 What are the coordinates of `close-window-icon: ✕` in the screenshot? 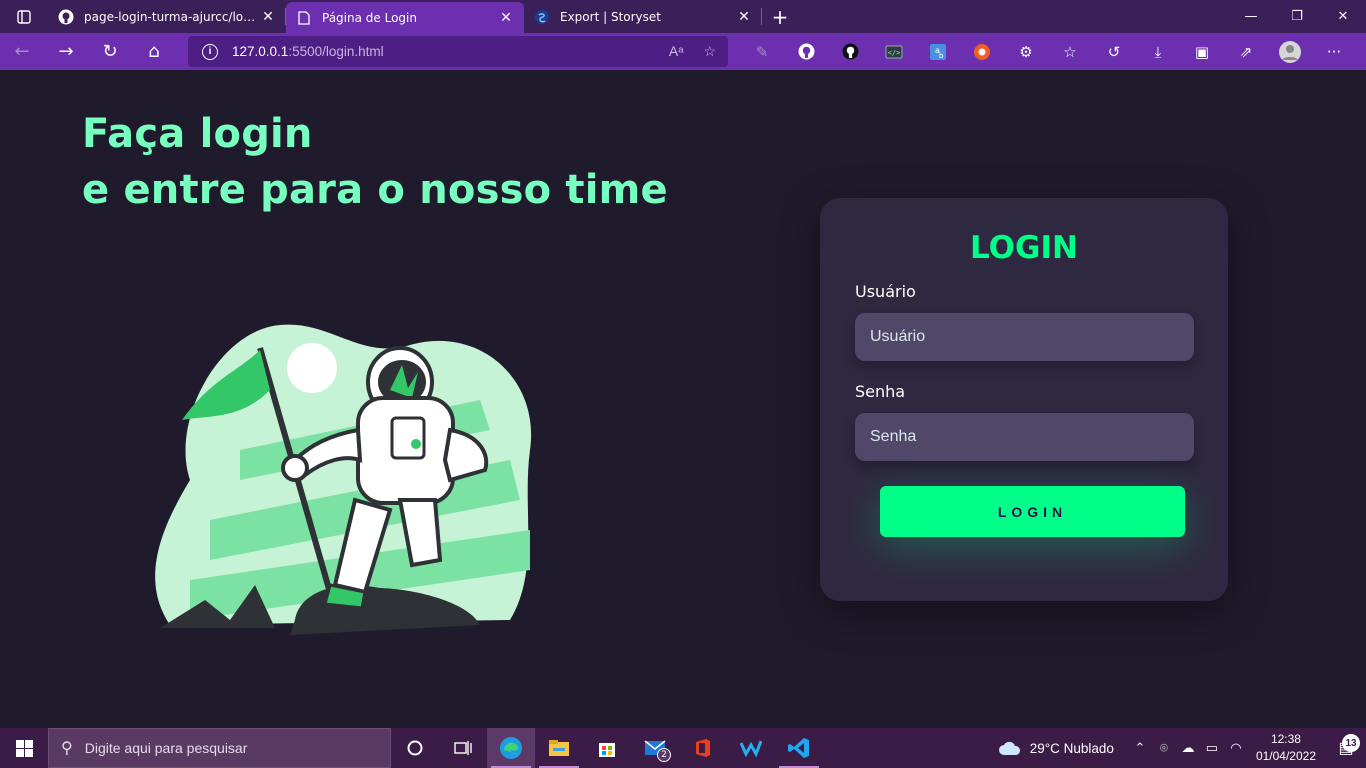 It's located at (1343, 16).